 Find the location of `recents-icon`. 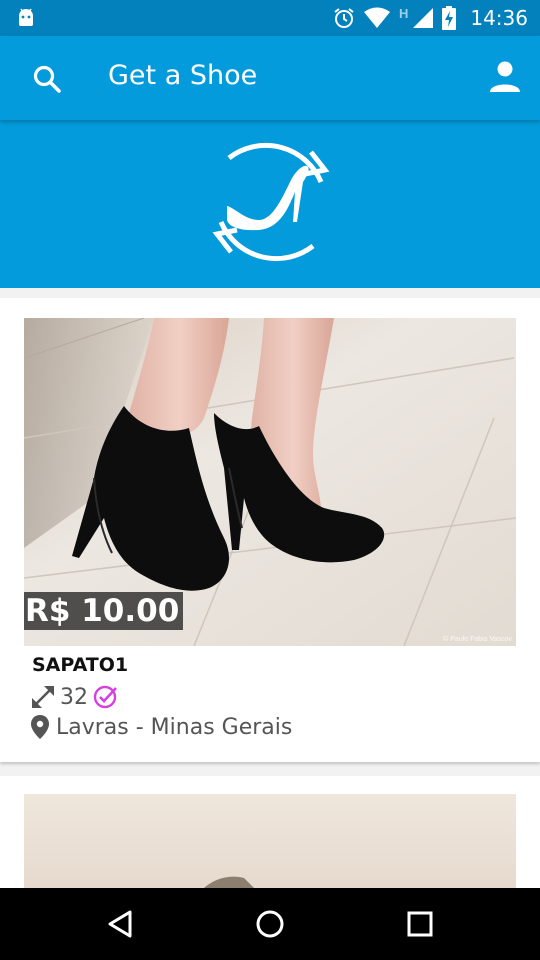

recents-icon is located at coordinates (420, 924).